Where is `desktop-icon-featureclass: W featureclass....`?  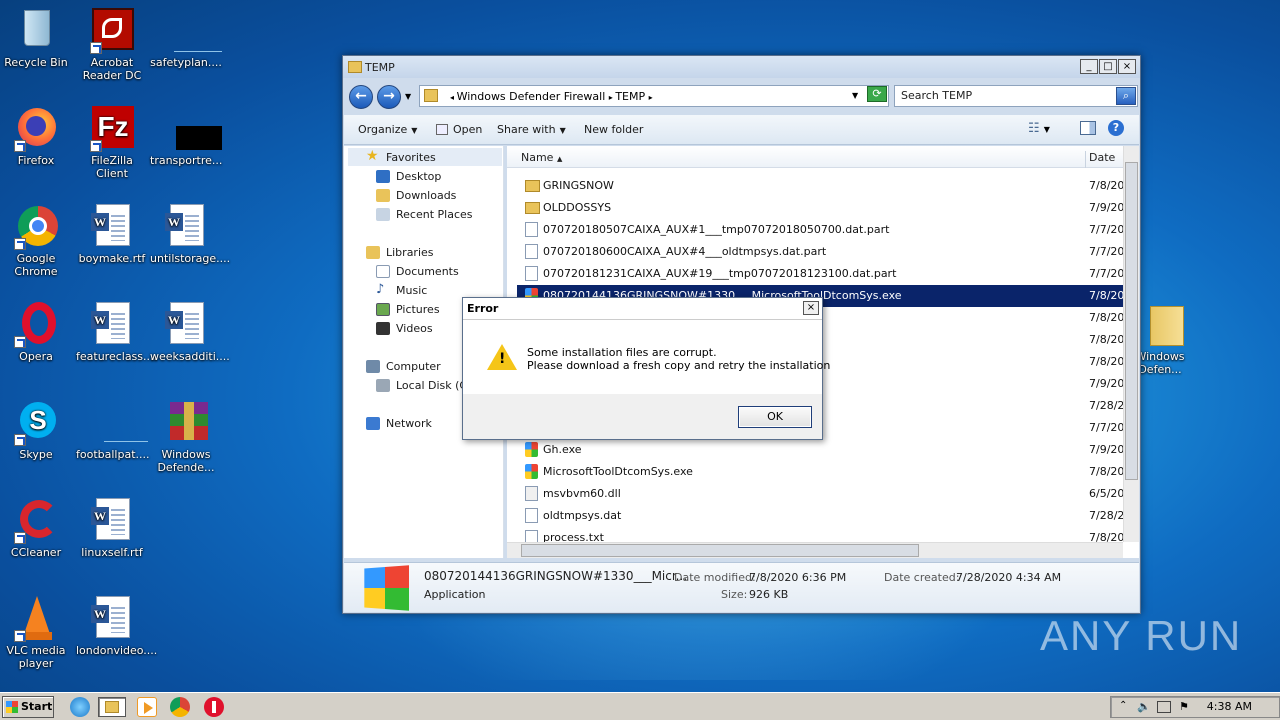
desktop-icon-featureclass: W featureclass.... is located at coordinates (115, 331).